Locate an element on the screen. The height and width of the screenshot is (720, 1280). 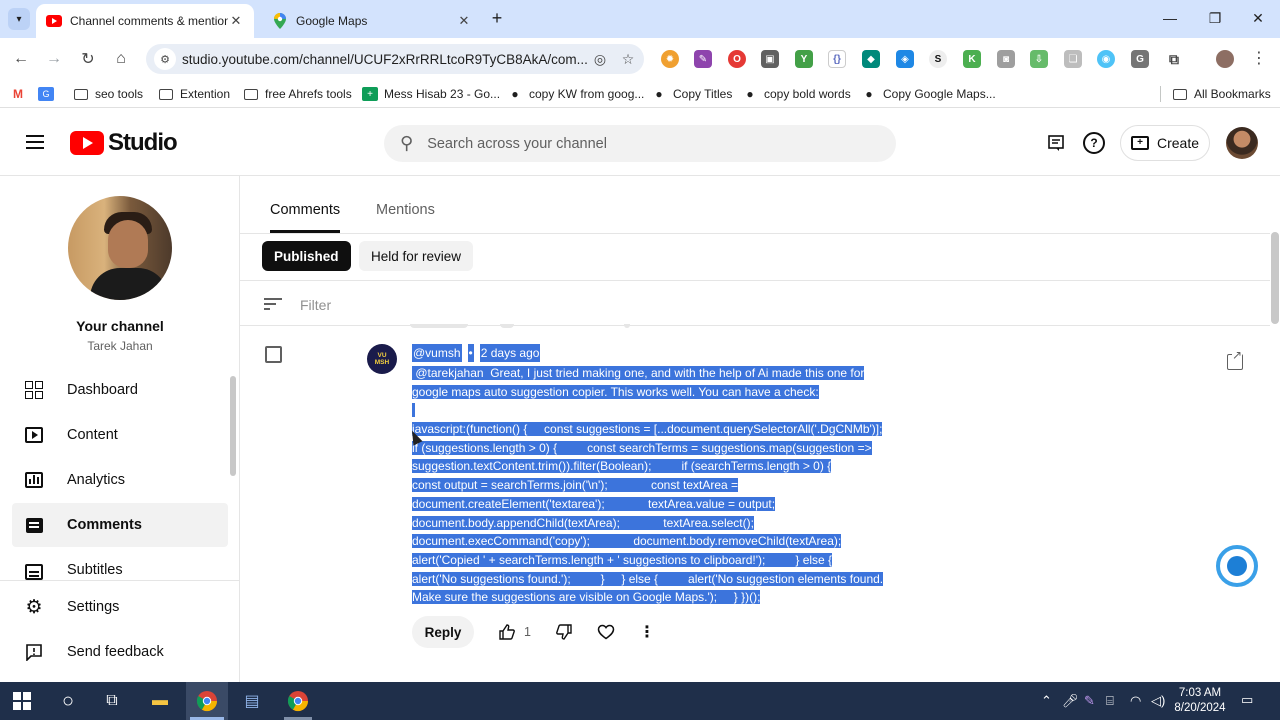
comments-icon is located at coordinates (34, 525).